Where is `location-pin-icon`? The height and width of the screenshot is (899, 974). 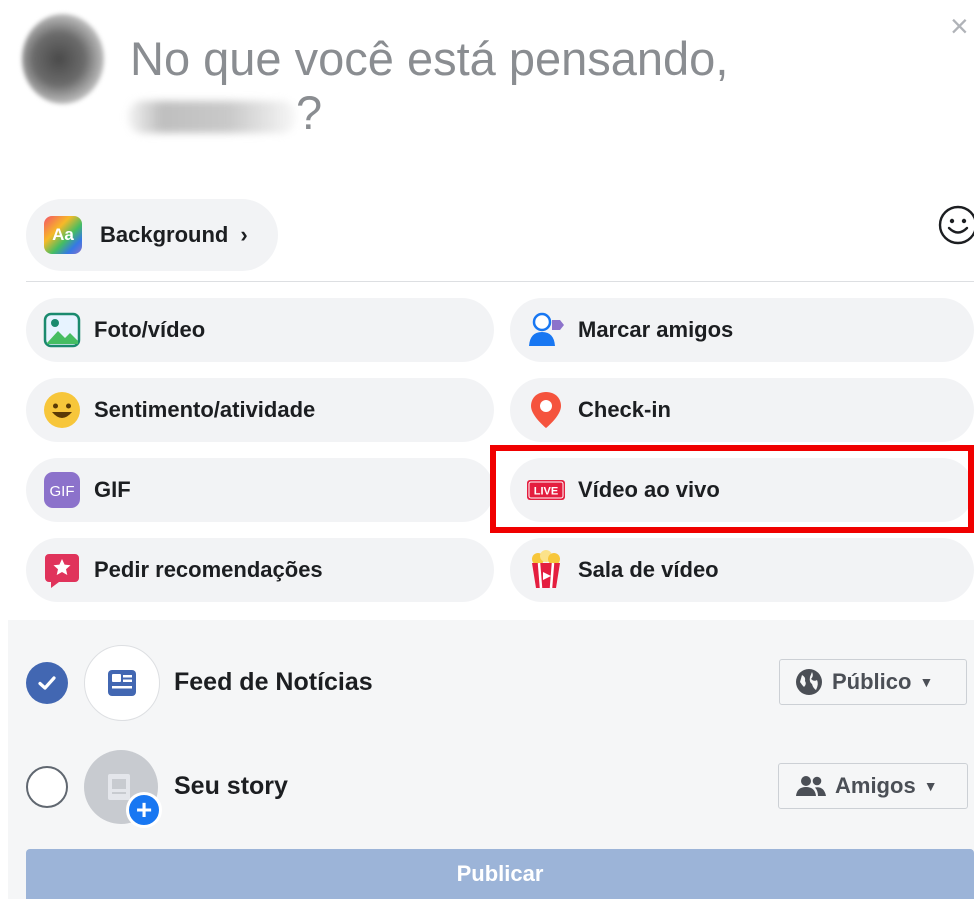
location-pin-icon is located at coordinates (546, 410).